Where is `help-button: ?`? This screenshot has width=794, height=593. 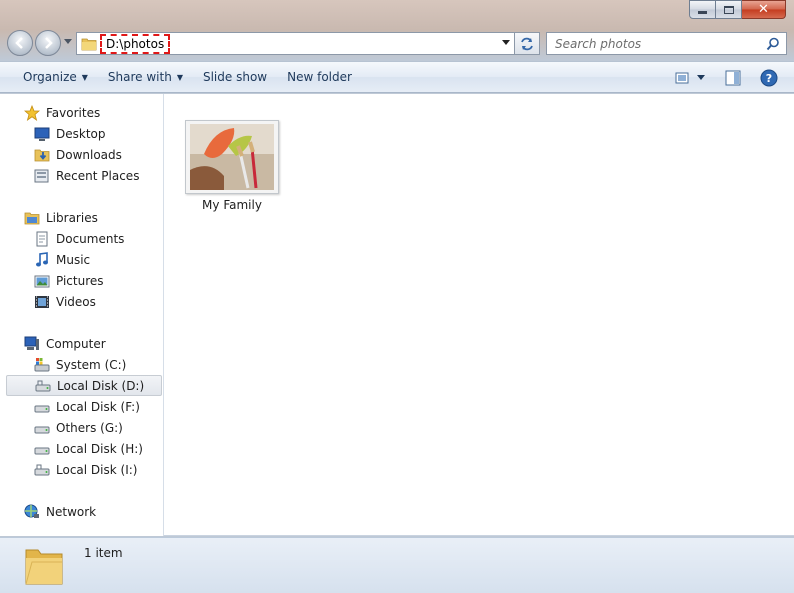 help-button: ? is located at coordinates (769, 78).